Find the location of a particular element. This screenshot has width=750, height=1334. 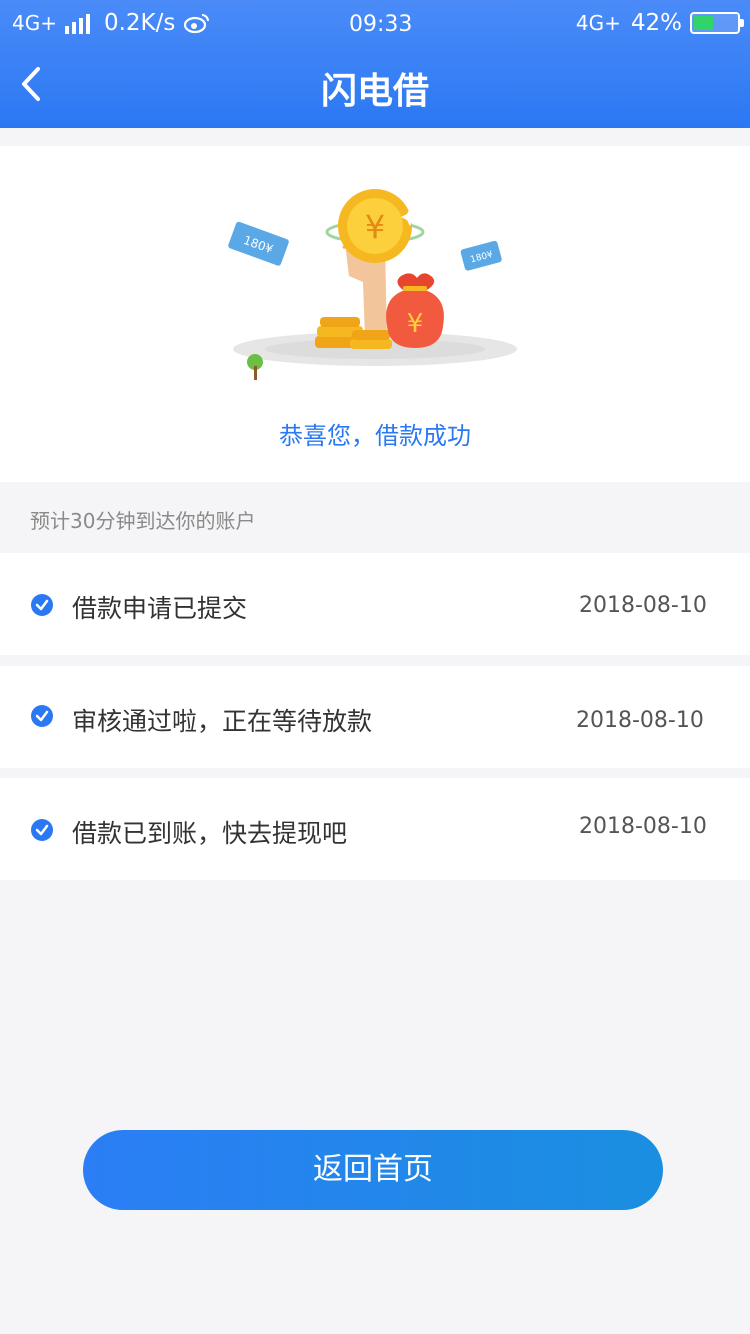

clock: 09:33 is located at coordinates (381, 24).